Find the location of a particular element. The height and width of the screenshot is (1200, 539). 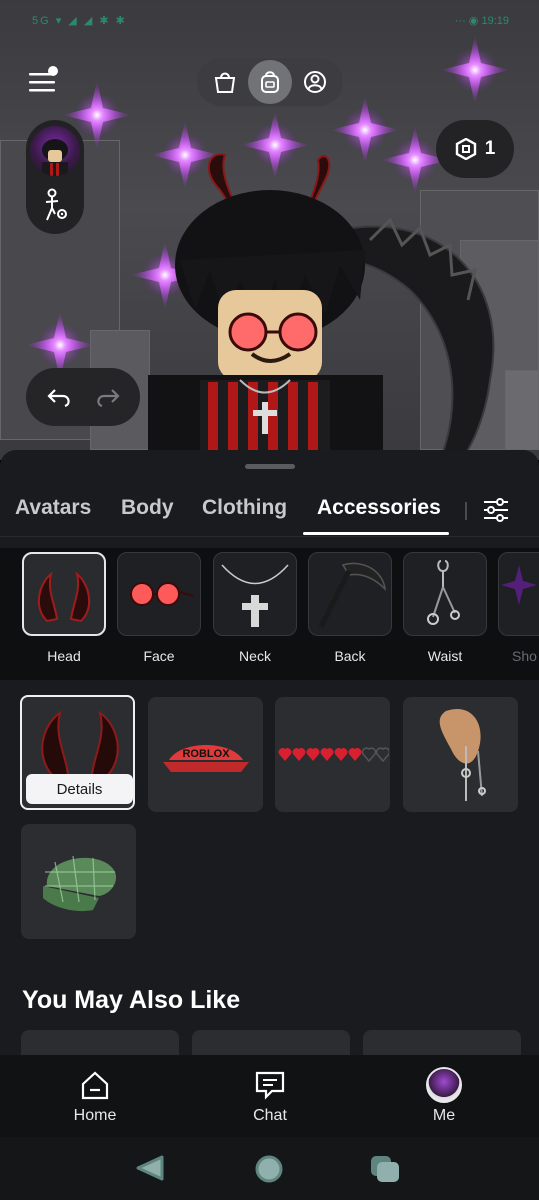

subcategory-label: Neck is located at coordinates (255, 656).